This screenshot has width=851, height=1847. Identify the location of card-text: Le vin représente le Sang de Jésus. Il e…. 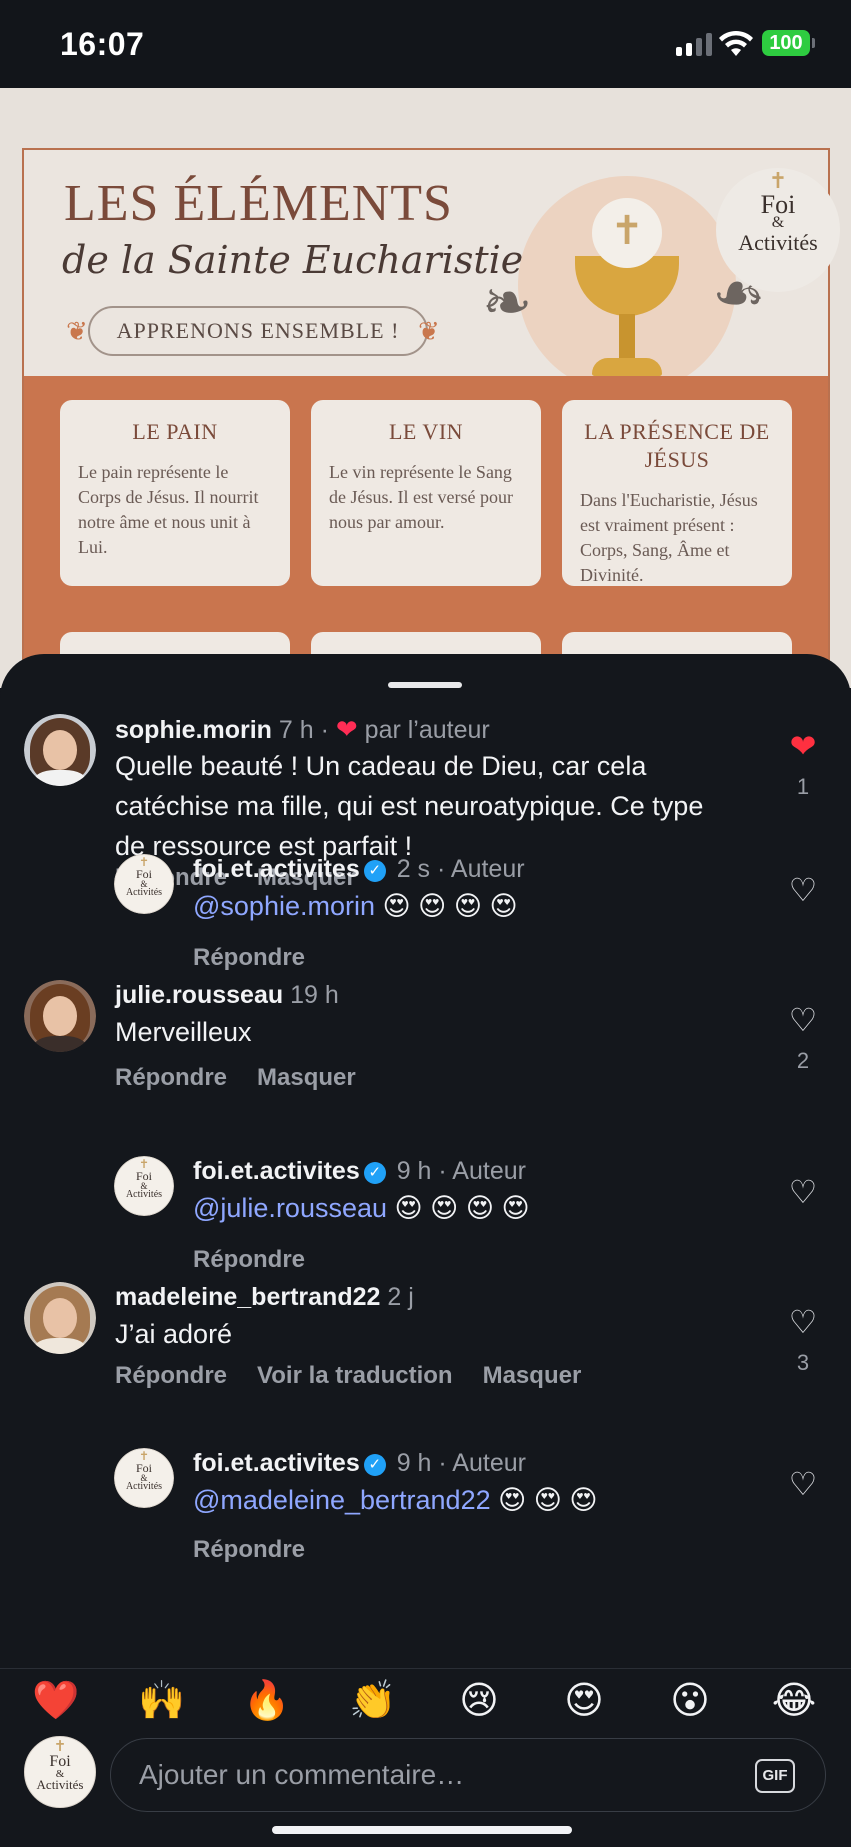
(421, 497).